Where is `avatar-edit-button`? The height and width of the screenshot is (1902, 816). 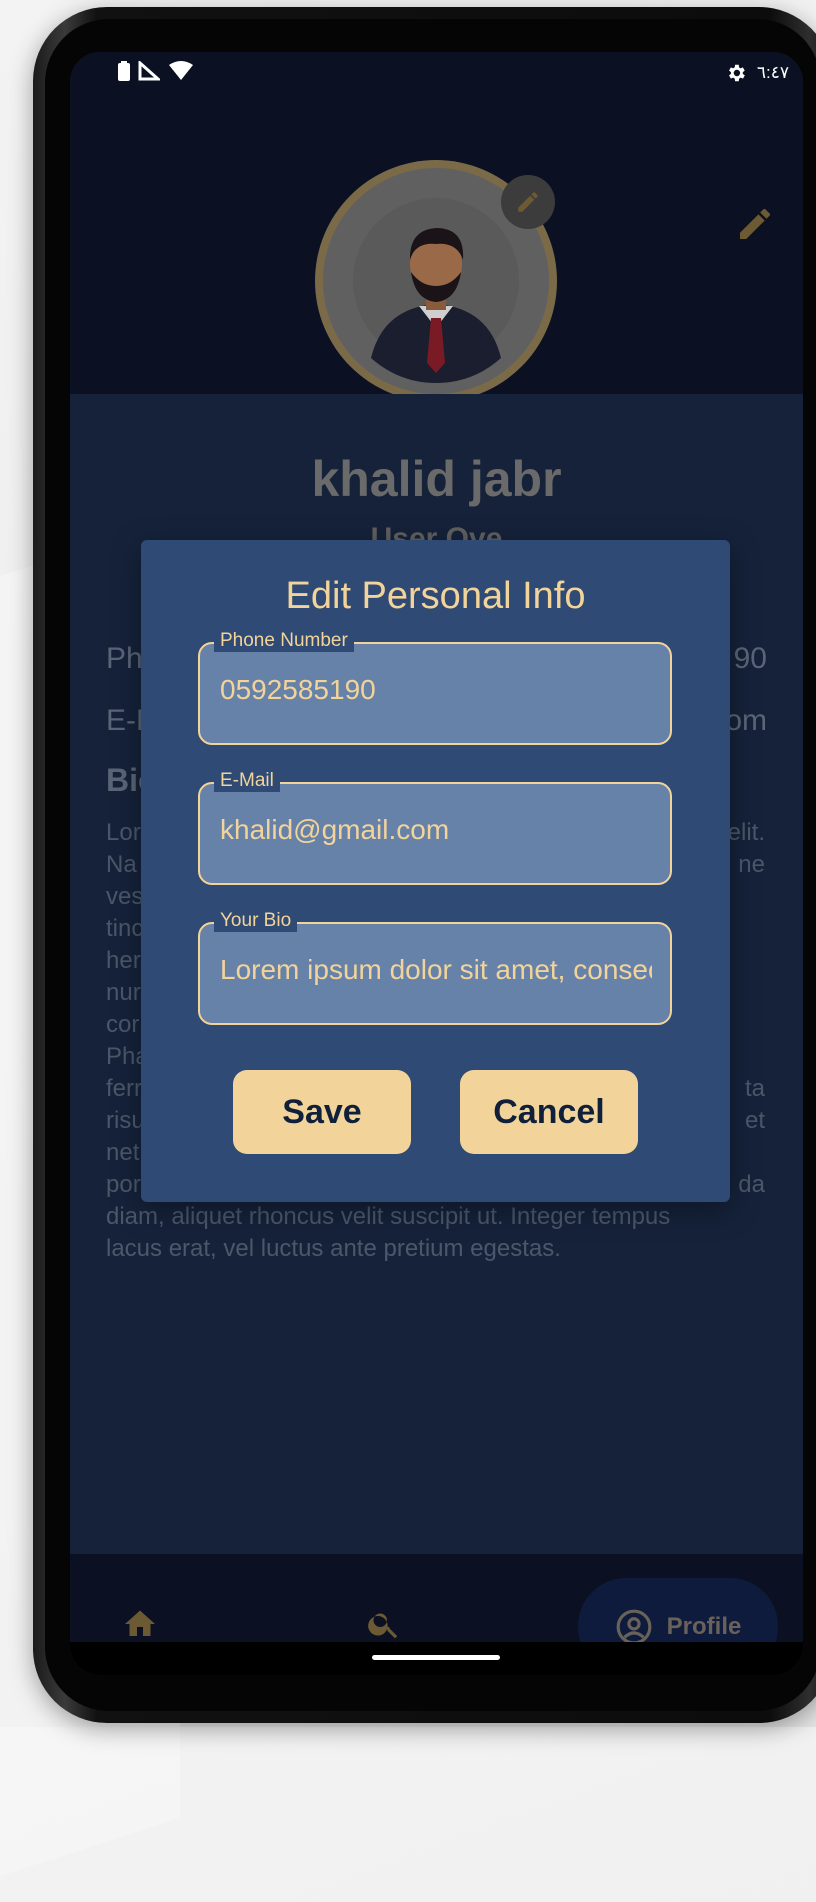
avatar-edit-button is located at coordinates (528, 202).